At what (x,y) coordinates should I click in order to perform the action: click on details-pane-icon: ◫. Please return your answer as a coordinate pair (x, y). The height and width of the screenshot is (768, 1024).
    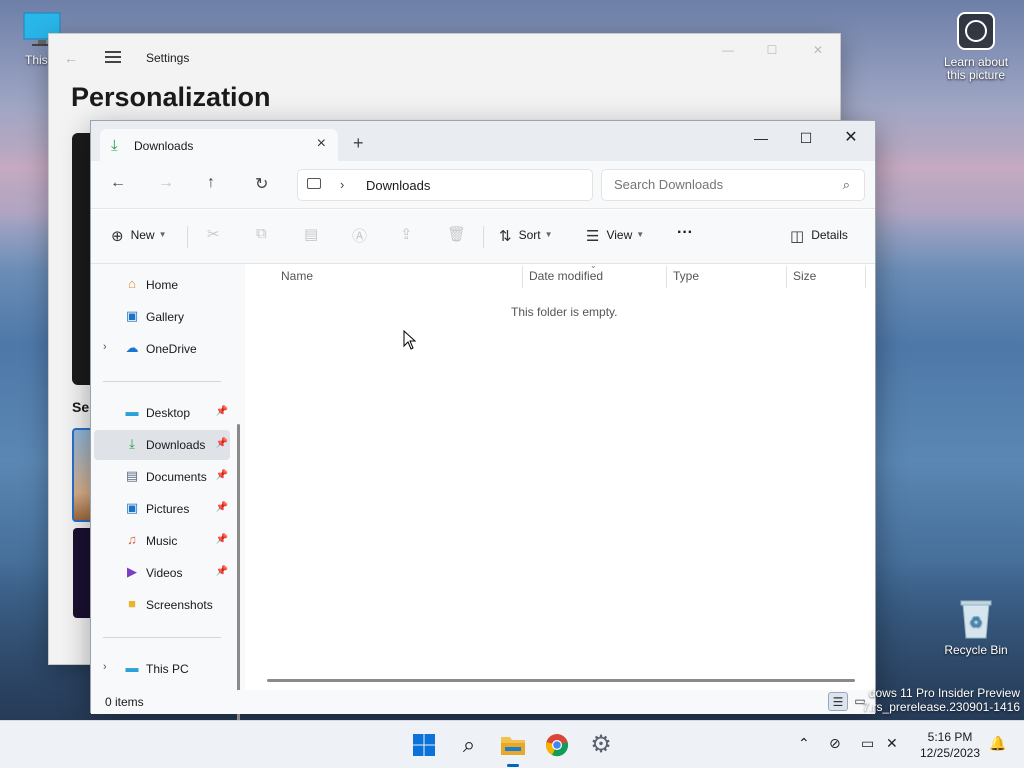
    Looking at the image, I should click on (797, 236).